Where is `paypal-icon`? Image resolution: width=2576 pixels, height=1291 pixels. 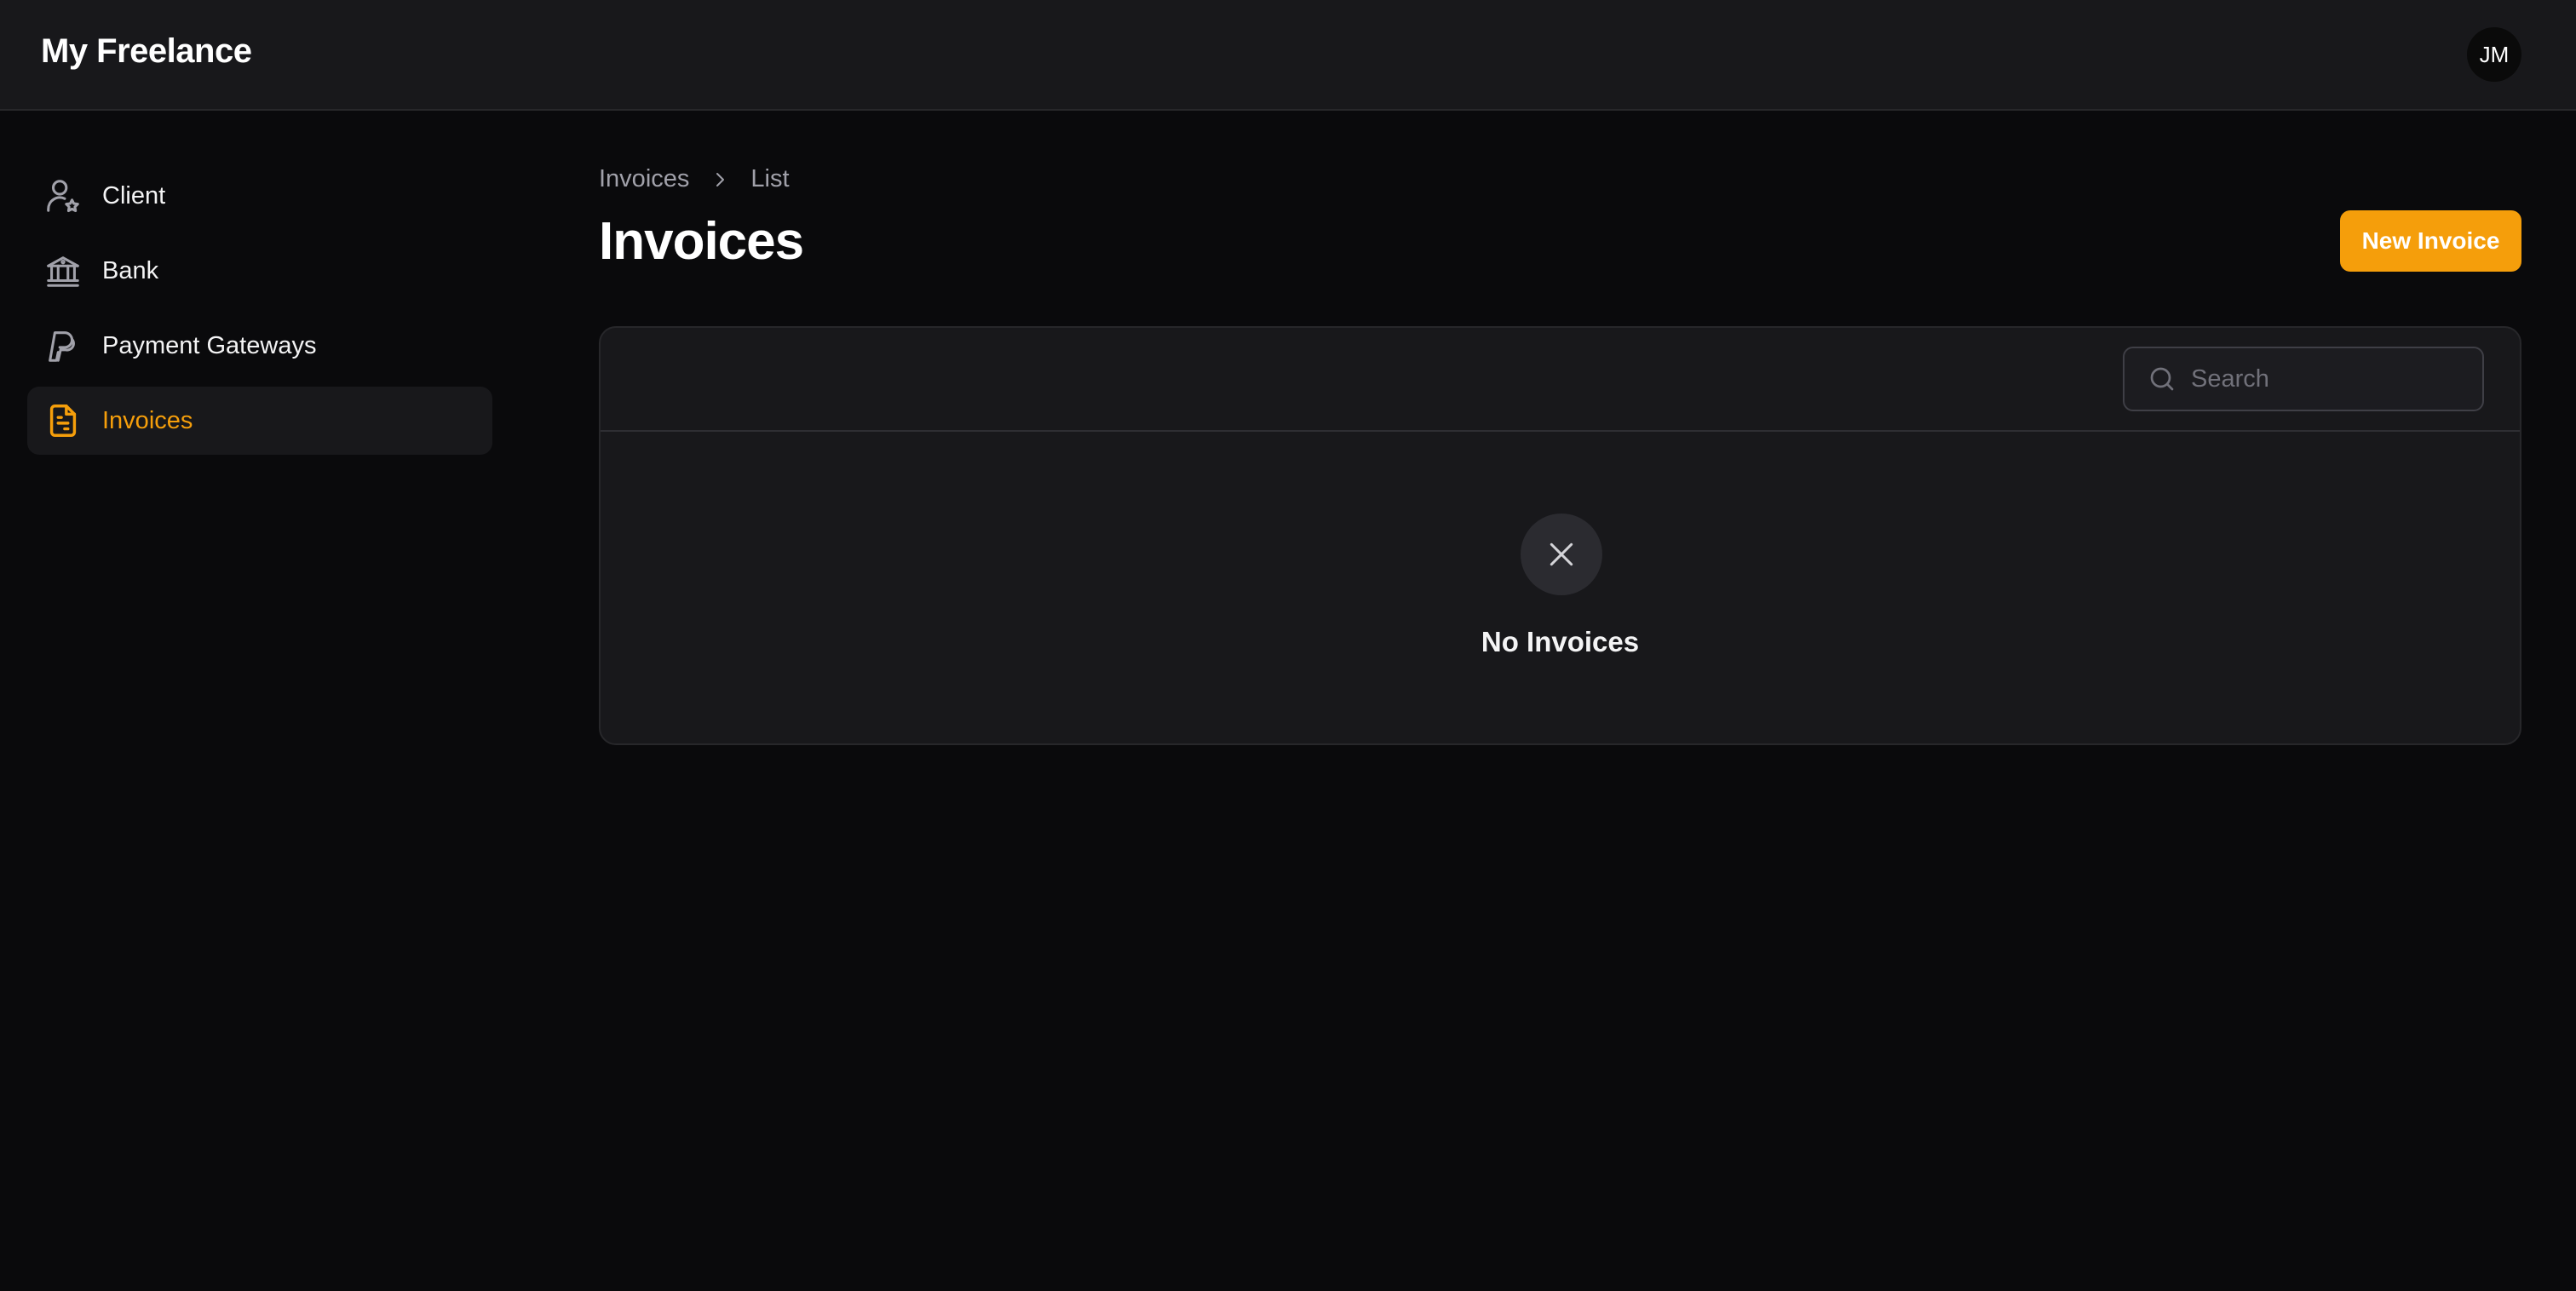
paypal-icon is located at coordinates (63, 345).